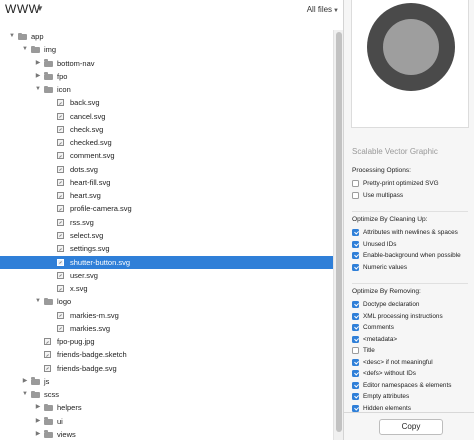 The image size is (474, 440). What do you see at coordinates (166, 301) in the screenshot?
I see `tree-folder-row: ▼ logo` at bounding box center [166, 301].